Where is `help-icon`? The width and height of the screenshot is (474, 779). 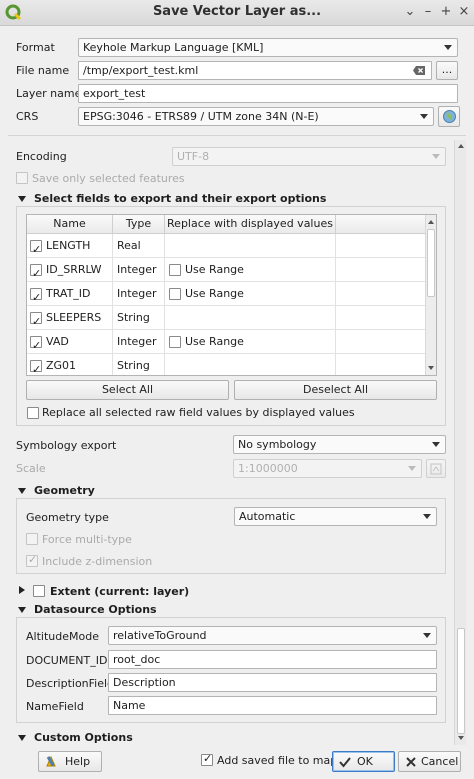
help-icon is located at coordinates (51, 761).